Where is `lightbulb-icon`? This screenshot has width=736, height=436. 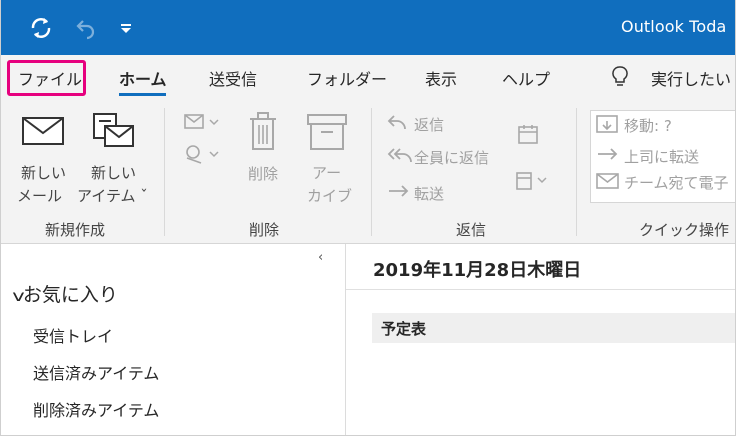 lightbulb-icon is located at coordinates (620, 76).